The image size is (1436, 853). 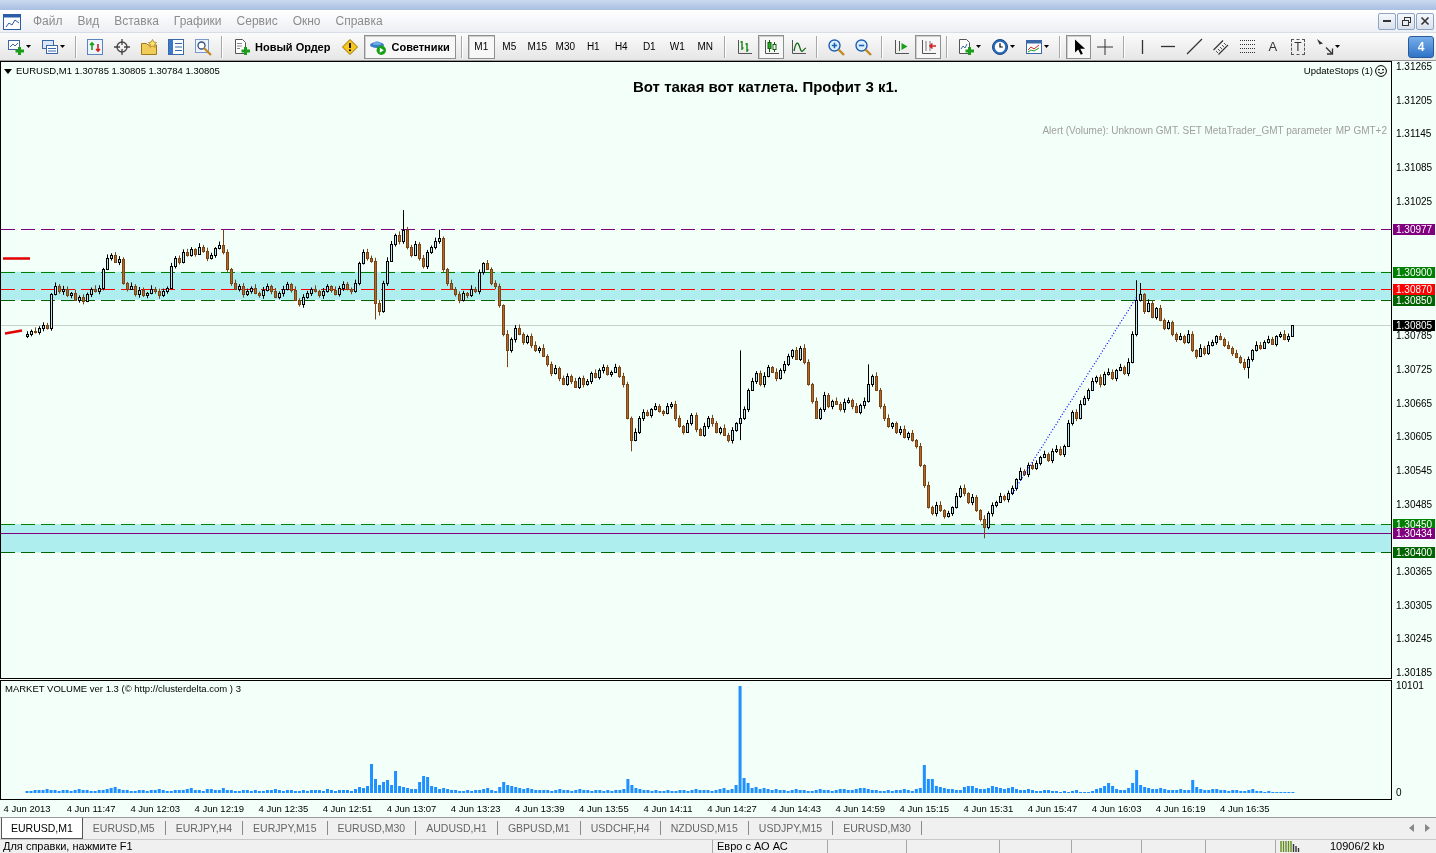 What do you see at coordinates (257, 21) in the screenshot?
I see `menu-item: Сервис` at bounding box center [257, 21].